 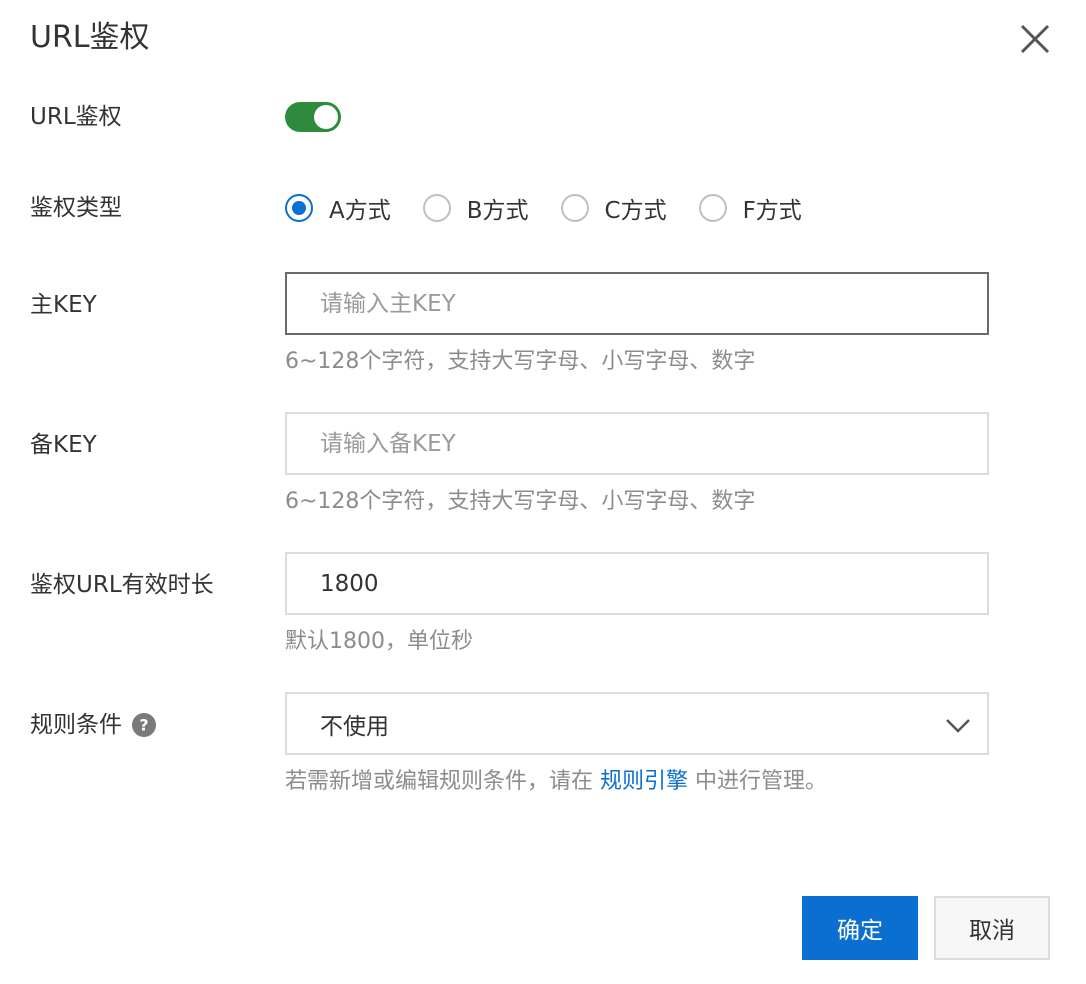 I want to click on auth-type-radio-group: A方式 B方式 C方式 F方式, so click(x=559, y=208).